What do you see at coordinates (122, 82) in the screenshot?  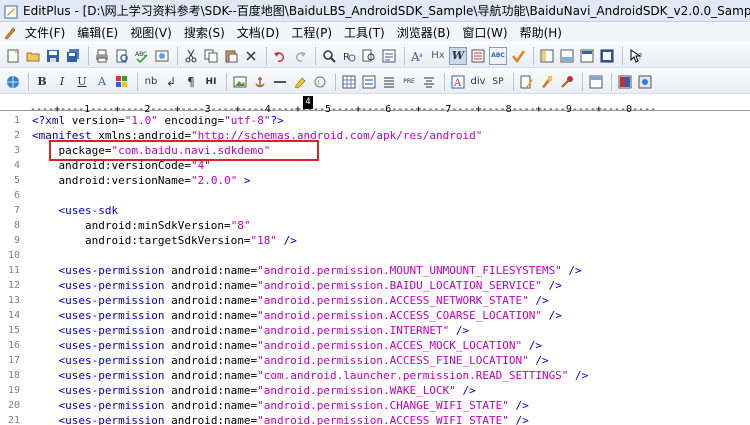 I see `color-palette-icon` at bounding box center [122, 82].